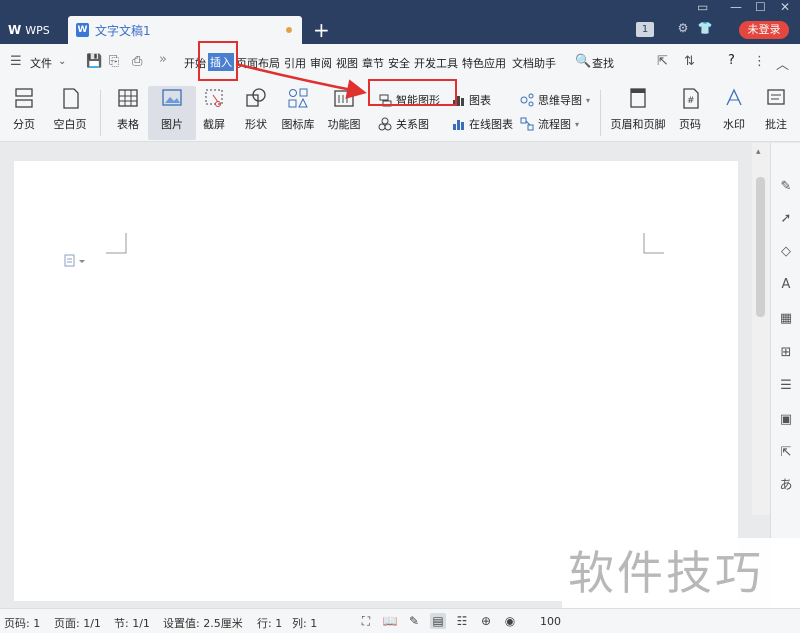 This screenshot has height=633, width=800. What do you see at coordinates (77, 623) in the screenshot?
I see `status-page: 页面: 1/1` at bounding box center [77, 623].